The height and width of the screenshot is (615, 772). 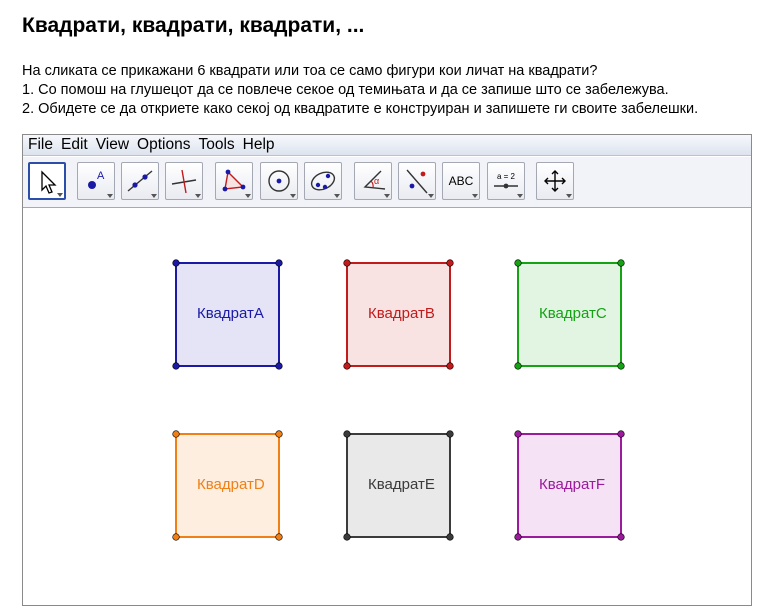 I want to click on point-tool-button: A, so click(x=96, y=181).